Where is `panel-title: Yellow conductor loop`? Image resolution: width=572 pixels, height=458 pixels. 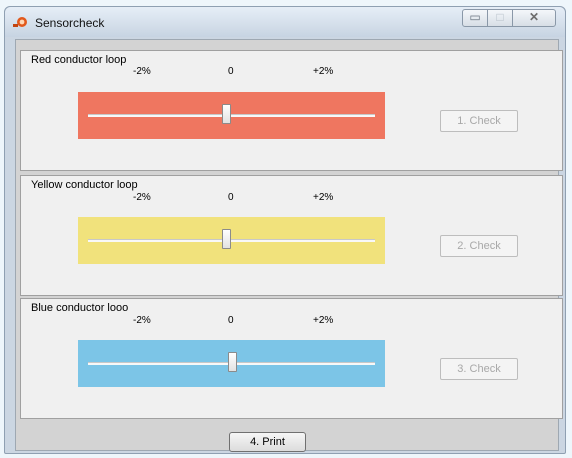 panel-title: Yellow conductor loop is located at coordinates (84, 185).